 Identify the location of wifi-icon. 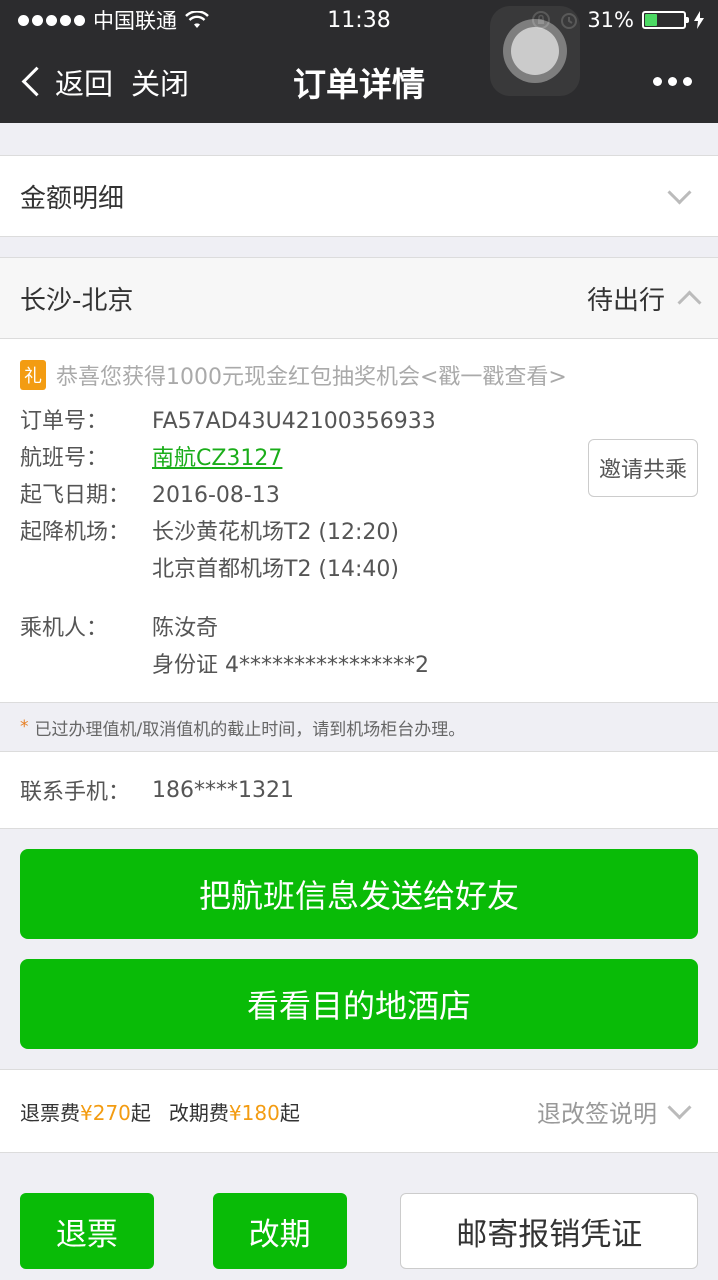
(197, 19).